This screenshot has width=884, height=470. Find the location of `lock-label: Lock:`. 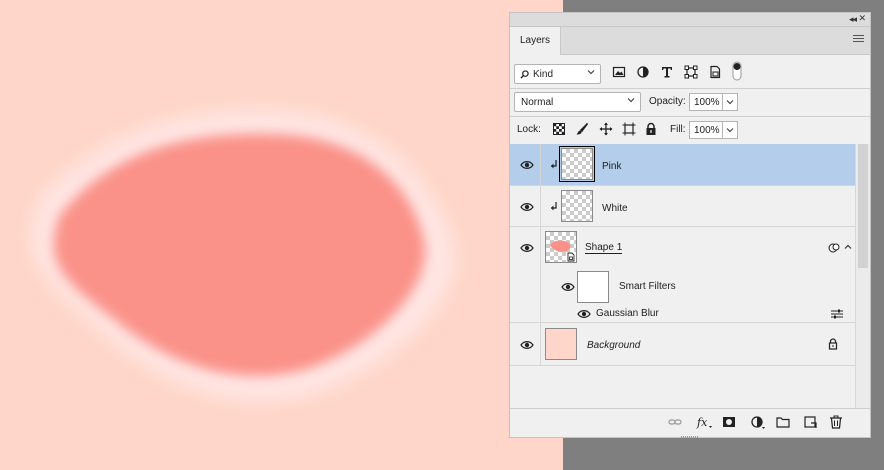

lock-label: Lock: is located at coordinates (529, 129).